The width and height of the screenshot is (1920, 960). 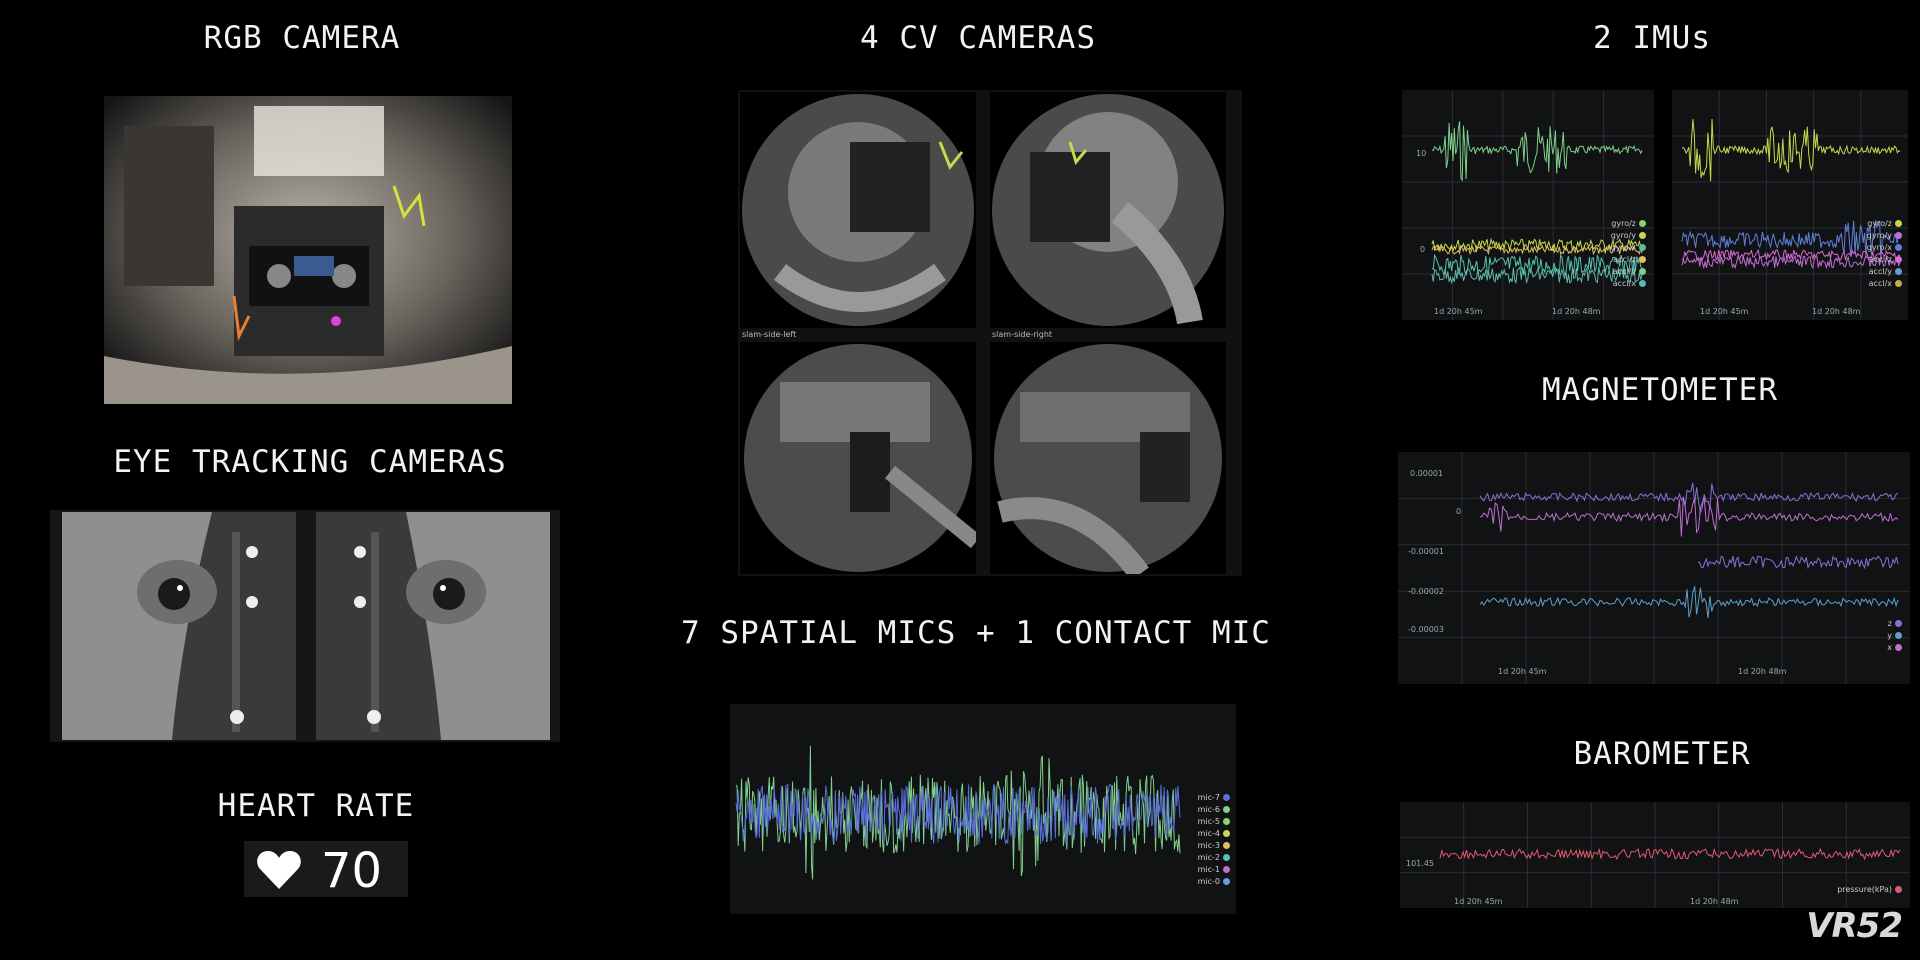 I want to click on imu-right-legend-label: accl/y, so click(x=1880, y=271).